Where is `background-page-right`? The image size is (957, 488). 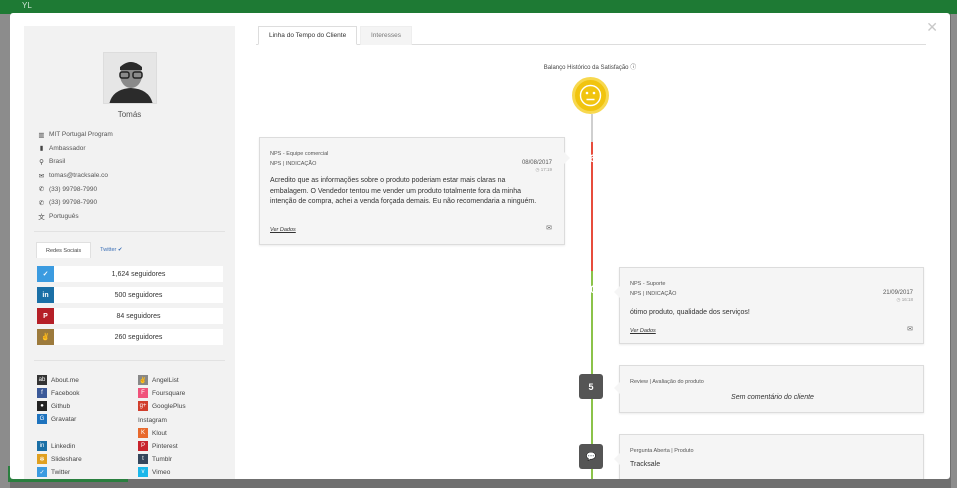
background-page-right is located at coordinates (954, 251).